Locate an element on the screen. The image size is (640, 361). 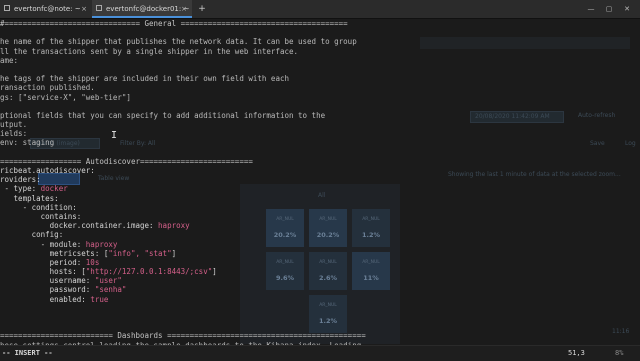
line-text: ame: is located at coordinates (9, 60).